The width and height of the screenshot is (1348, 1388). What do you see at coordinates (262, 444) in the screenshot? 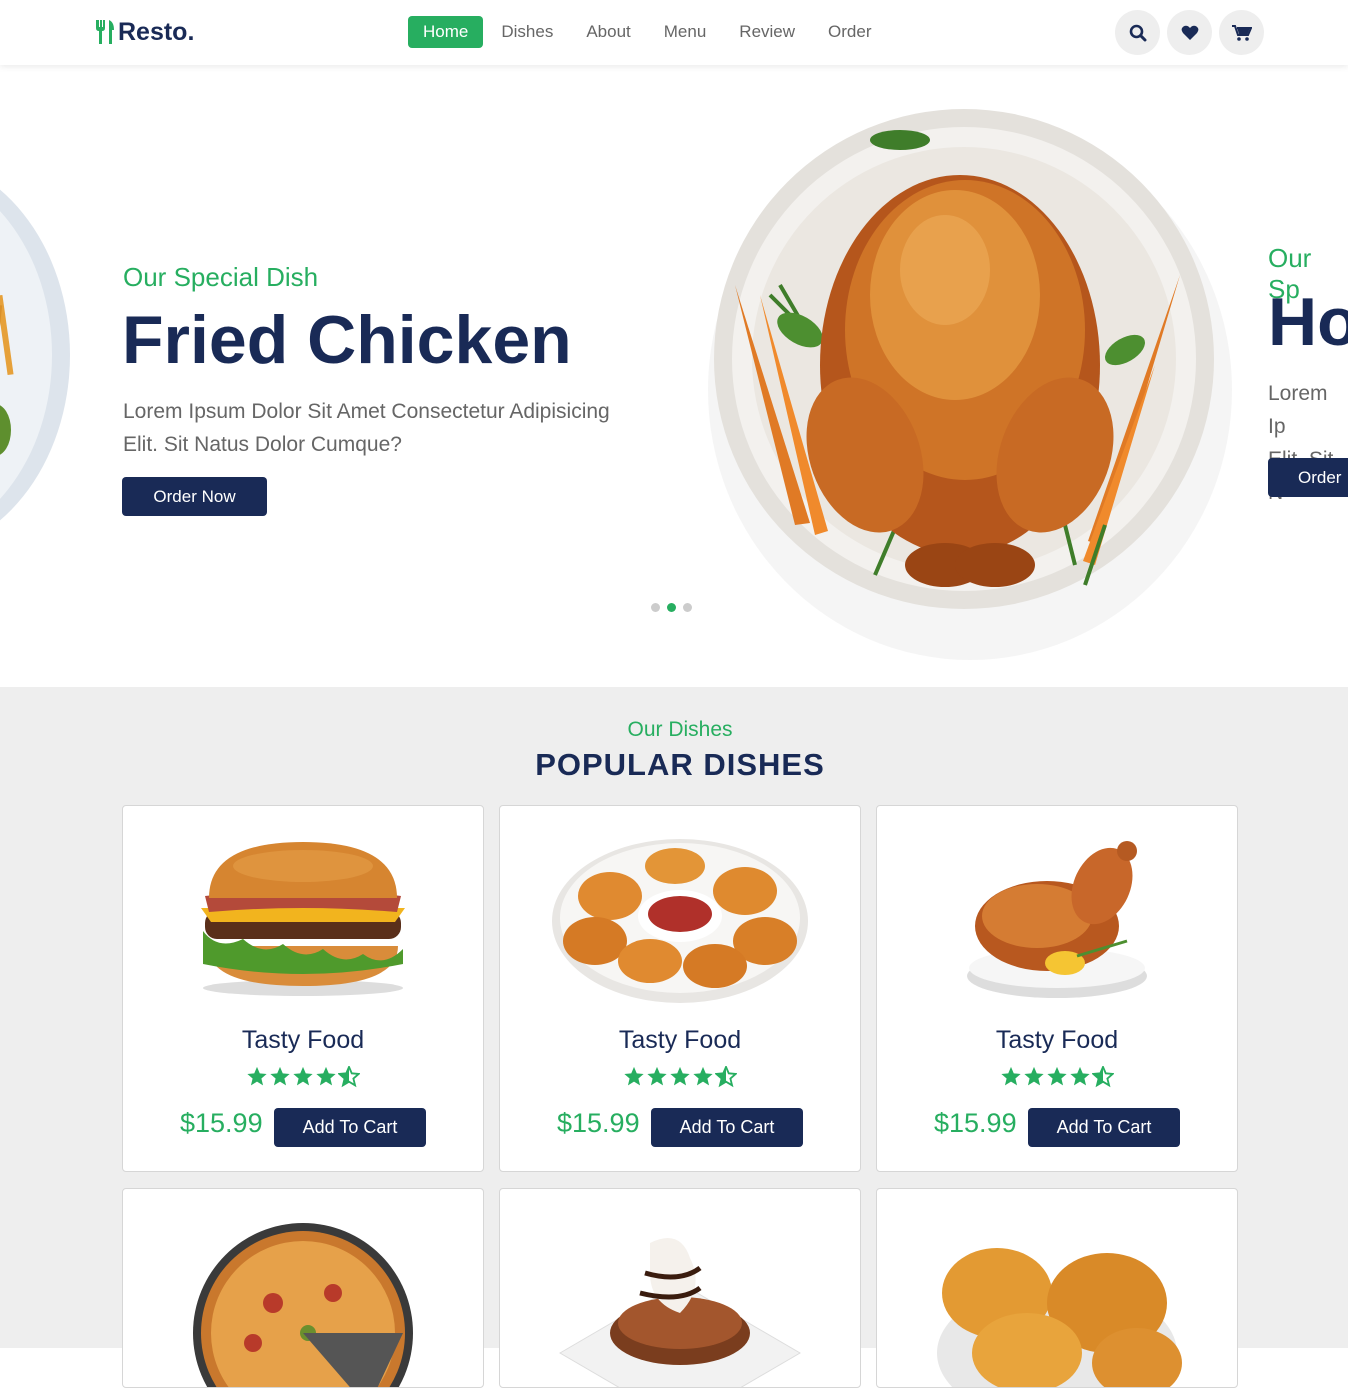
I see `hero-description-line: Elit. Sit Natus Dolor Cumque?` at bounding box center [262, 444].